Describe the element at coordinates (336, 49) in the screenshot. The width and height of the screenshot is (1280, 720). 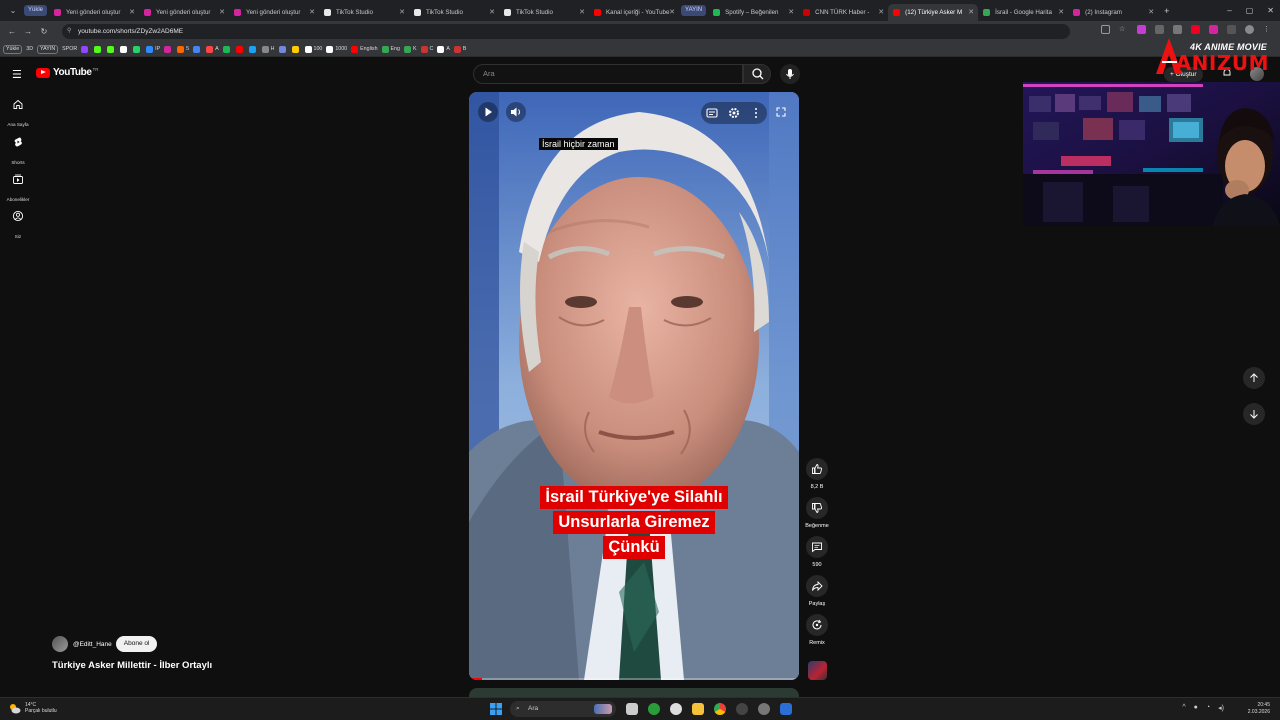
I see `bookmark-item: 1000` at that location.